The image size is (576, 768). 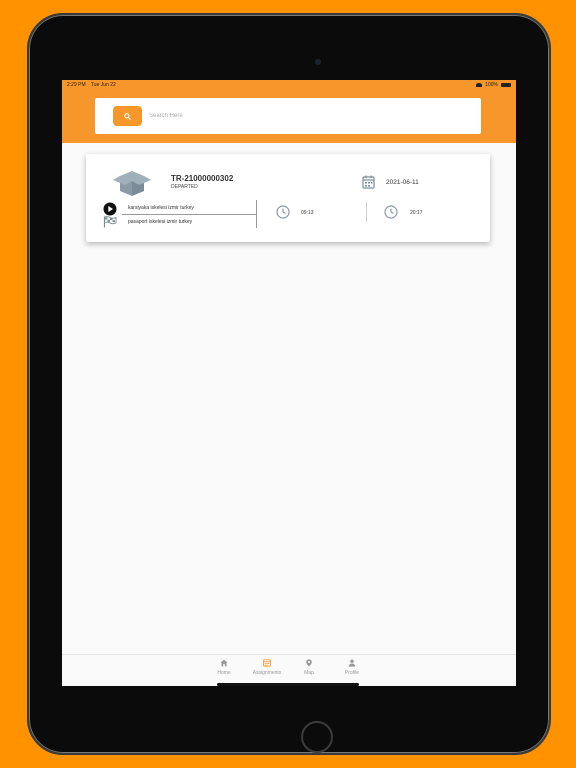 I want to click on bottom-navigation: Home Assignments Map Profile, so click(x=289, y=670).